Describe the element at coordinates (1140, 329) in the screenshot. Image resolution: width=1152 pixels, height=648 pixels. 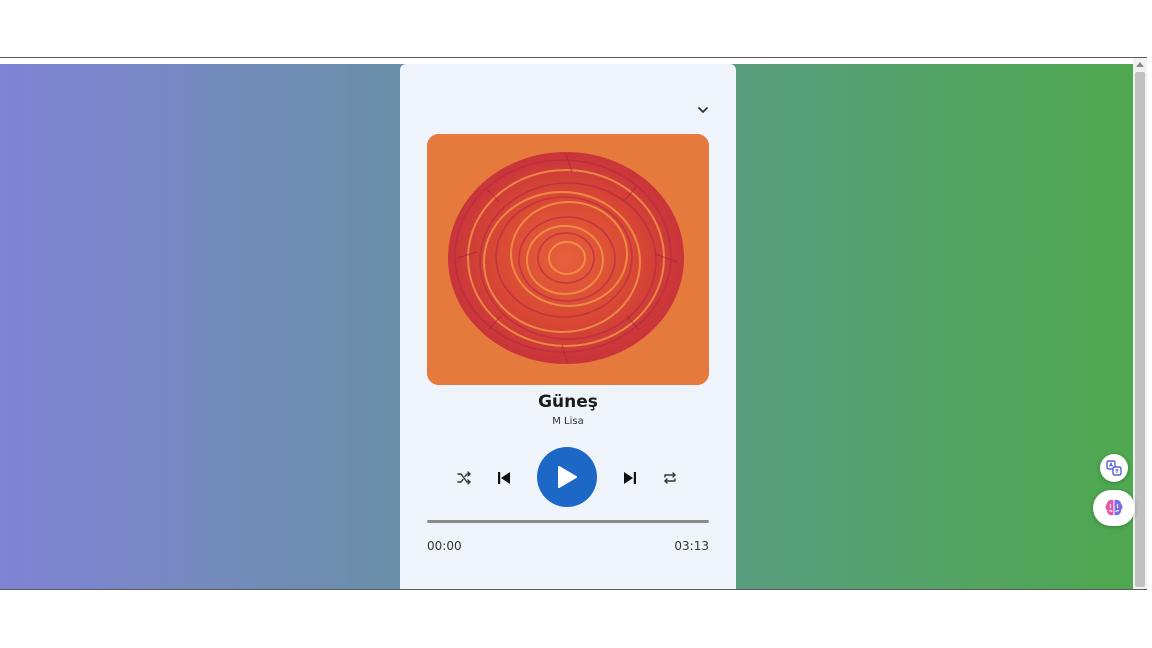
I see `scrollbar-thumb` at that location.